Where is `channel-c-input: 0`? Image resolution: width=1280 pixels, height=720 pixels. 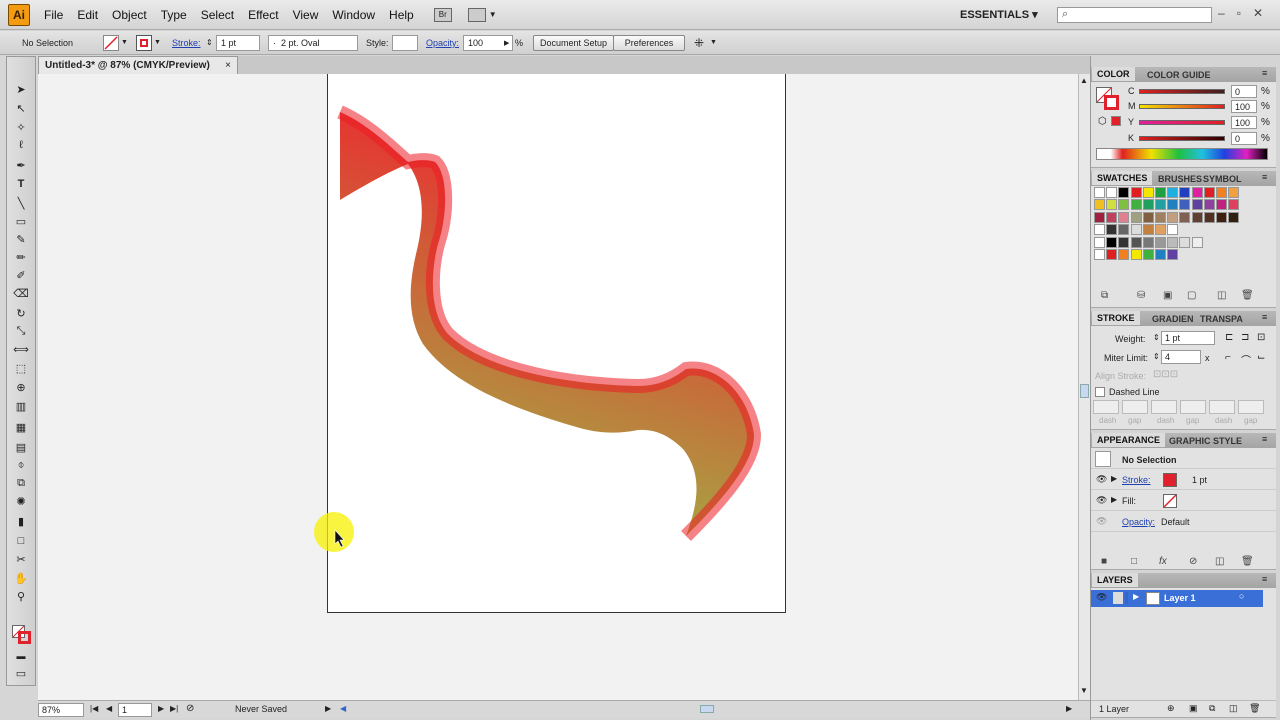
channel-c-input: 0 is located at coordinates (1244, 91).